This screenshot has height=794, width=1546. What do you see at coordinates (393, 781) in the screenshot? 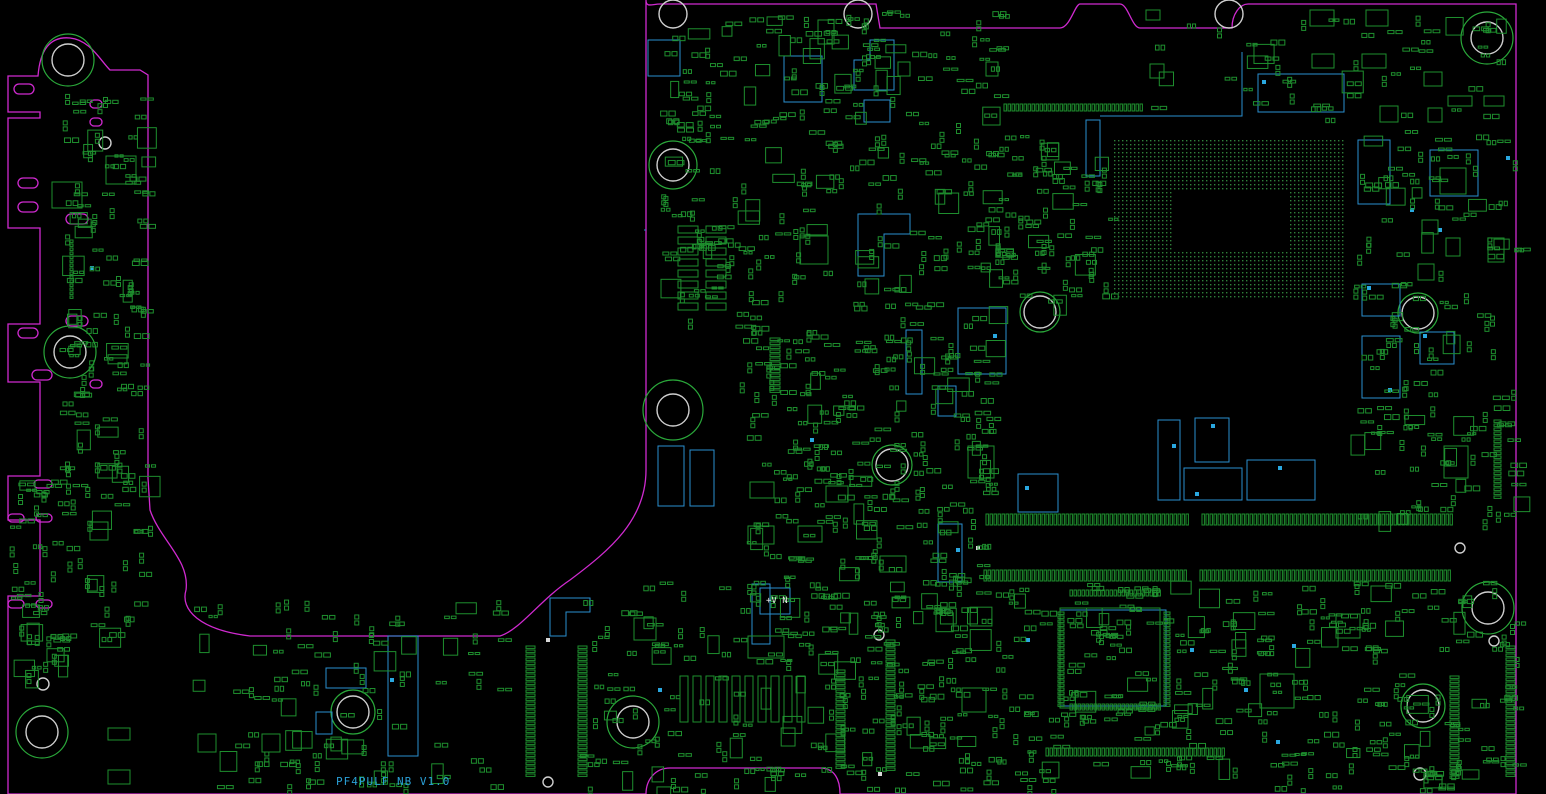
I see `board-name-label: PF4PULF NB V1.0` at bounding box center [393, 781].